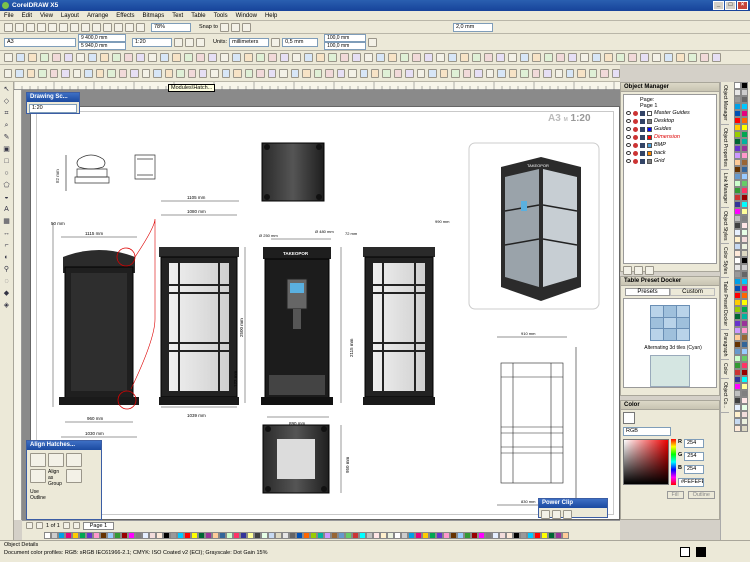 This screenshot has height=562, width=750. What do you see at coordinates (7, 234) in the screenshot?
I see `dimension-tool-icon: ↔` at bounding box center [7, 234].